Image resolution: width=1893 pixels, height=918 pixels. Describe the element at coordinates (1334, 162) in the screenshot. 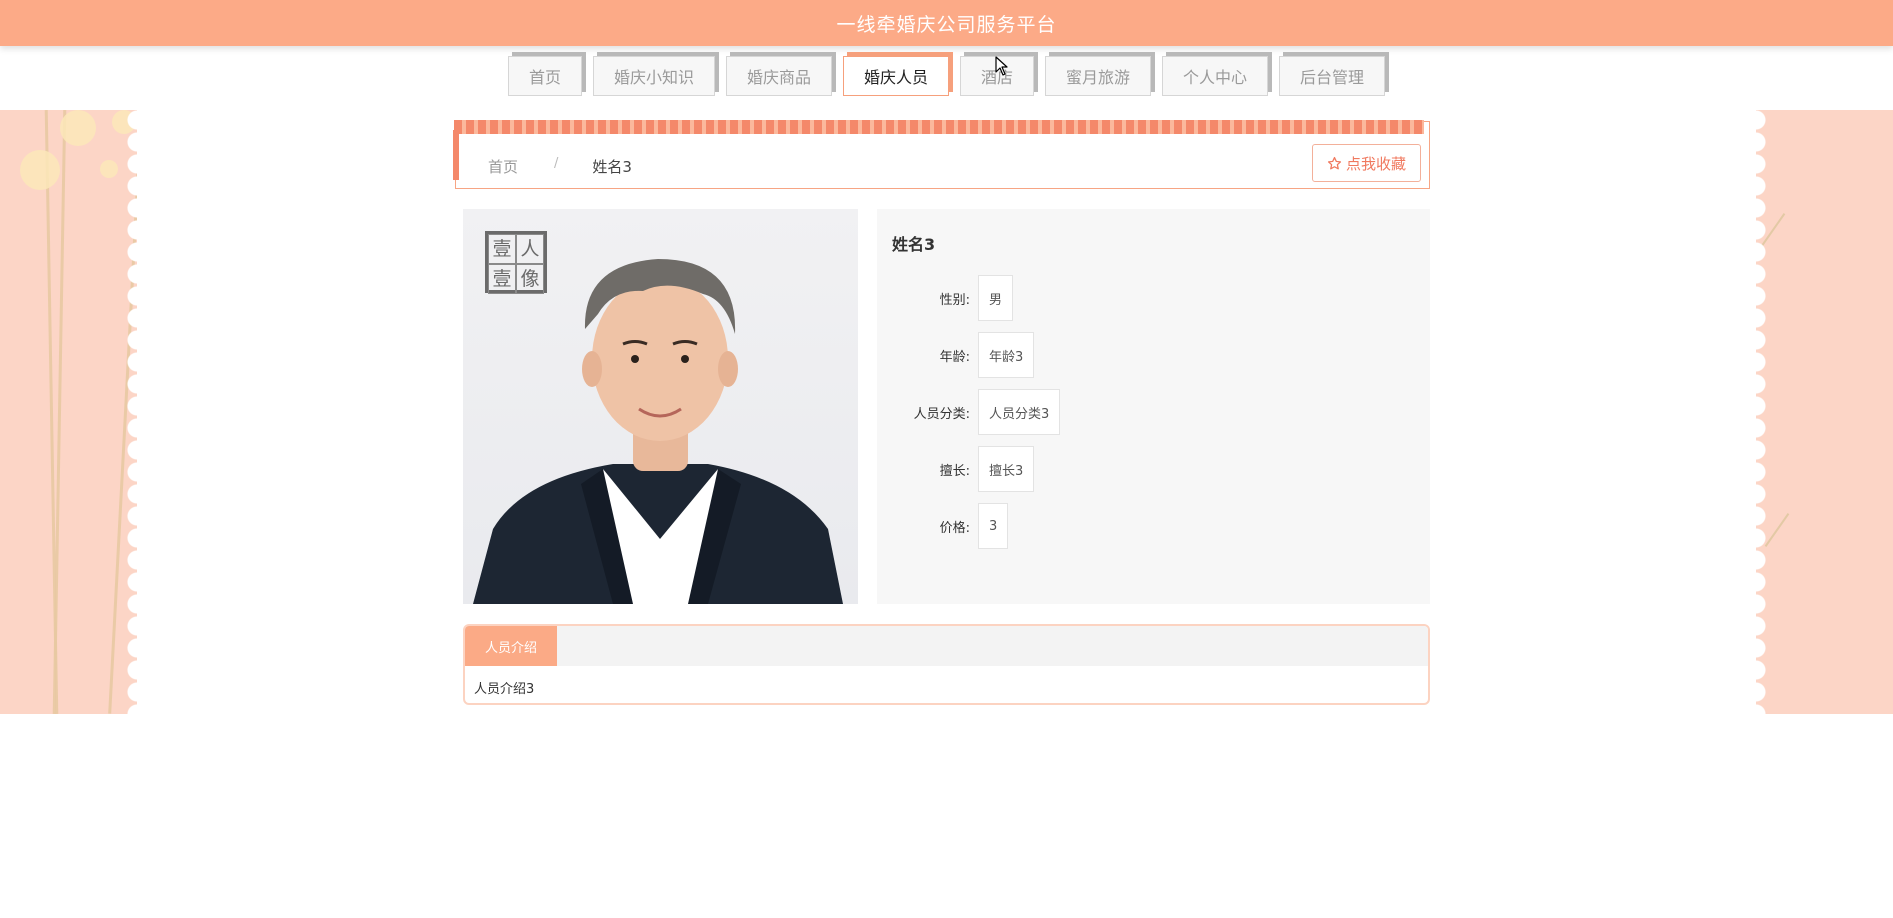

I see `star-outline-icon` at that location.